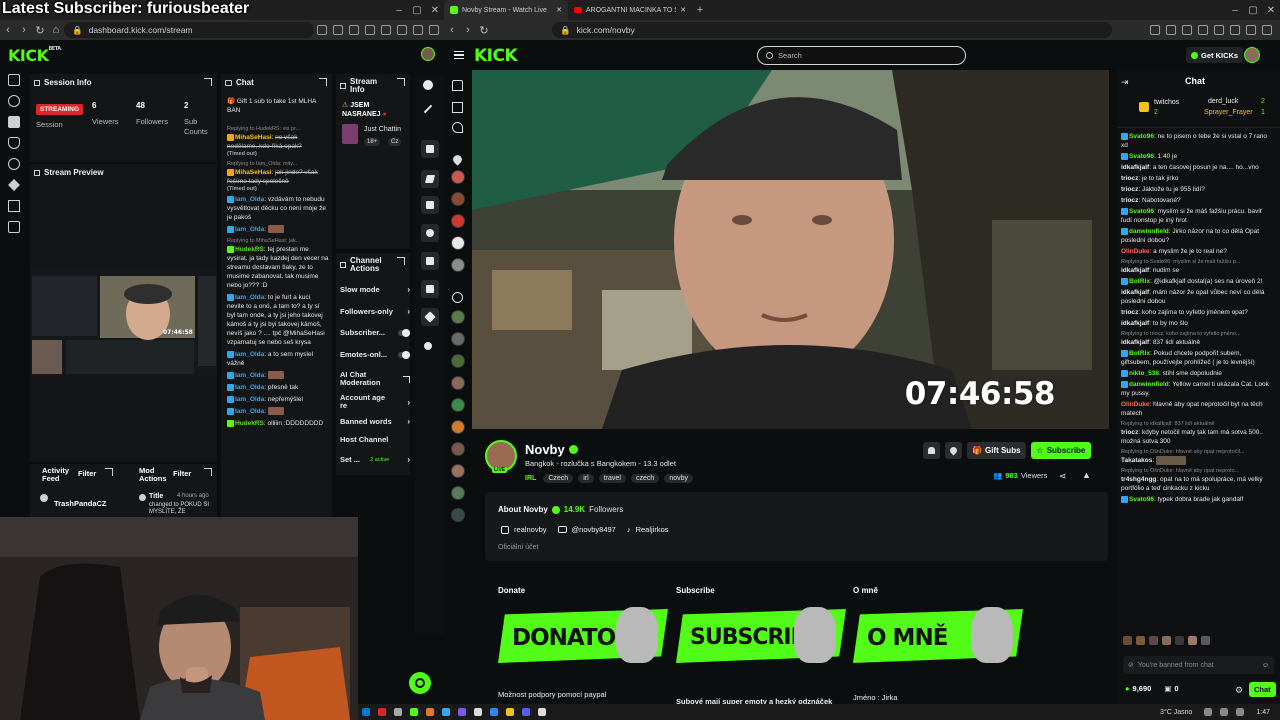  What do you see at coordinates (428, 346) in the screenshot?
I see `share-icon` at bounding box center [428, 346].